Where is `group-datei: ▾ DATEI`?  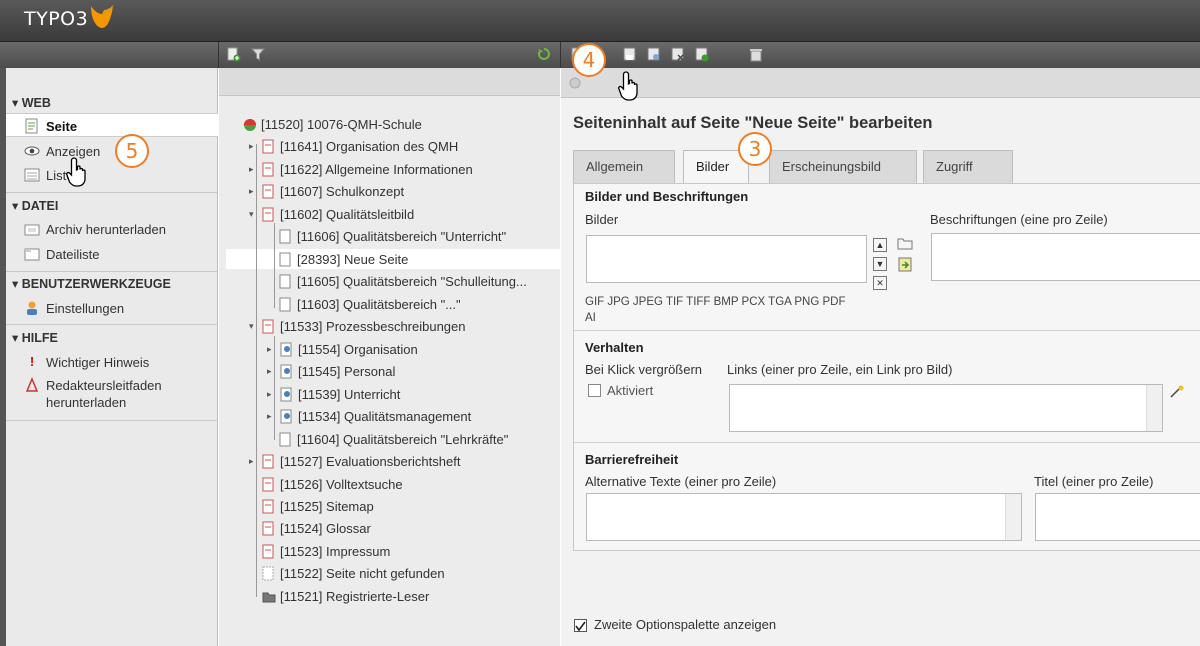 group-datei: ▾ DATEI is located at coordinates (35, 205).